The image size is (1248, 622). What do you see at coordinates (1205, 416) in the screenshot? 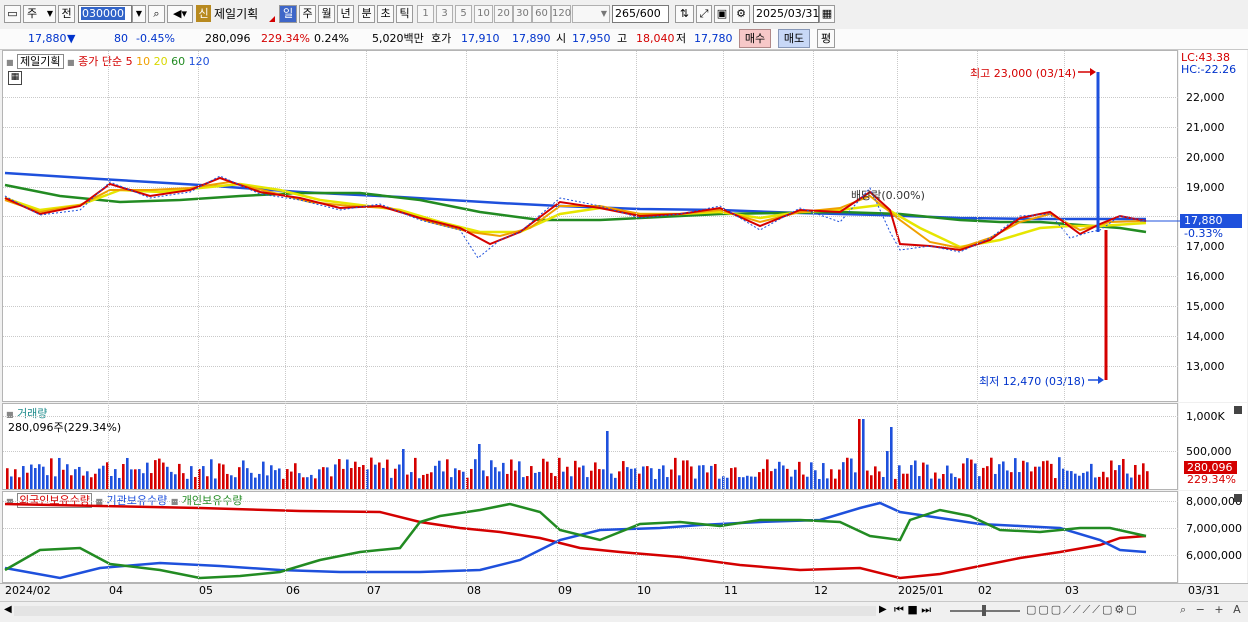
I see `y-tick: 1,000K` at bounding box center [1205, 416].